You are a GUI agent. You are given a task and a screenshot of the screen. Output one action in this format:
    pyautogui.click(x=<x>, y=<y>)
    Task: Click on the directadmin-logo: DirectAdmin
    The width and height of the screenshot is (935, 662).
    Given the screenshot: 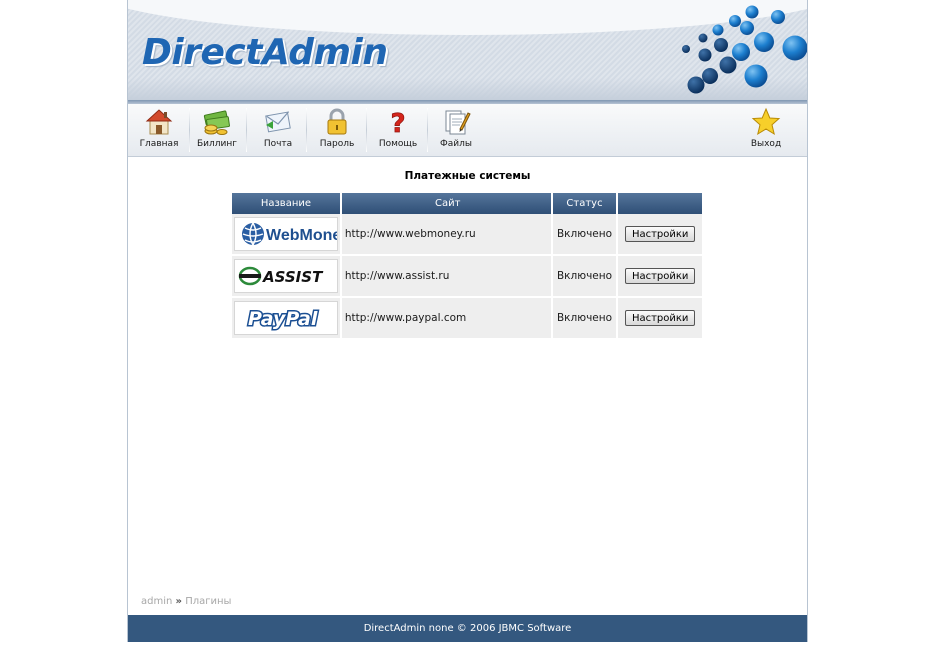 What is the action you would take?
    pyautogui.click(x=265, y=52)
    